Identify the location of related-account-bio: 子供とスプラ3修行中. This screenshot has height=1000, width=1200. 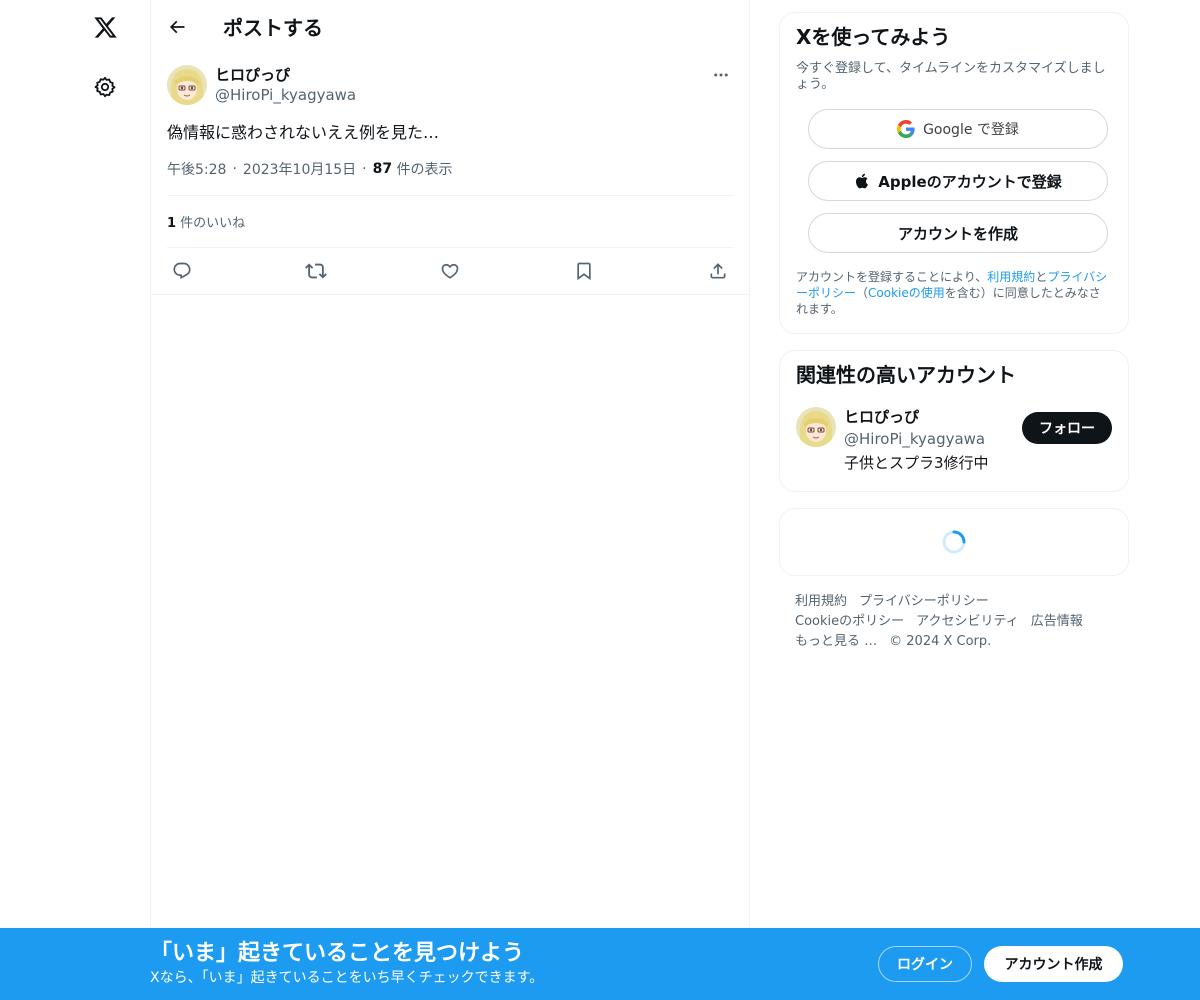
(916, 463).